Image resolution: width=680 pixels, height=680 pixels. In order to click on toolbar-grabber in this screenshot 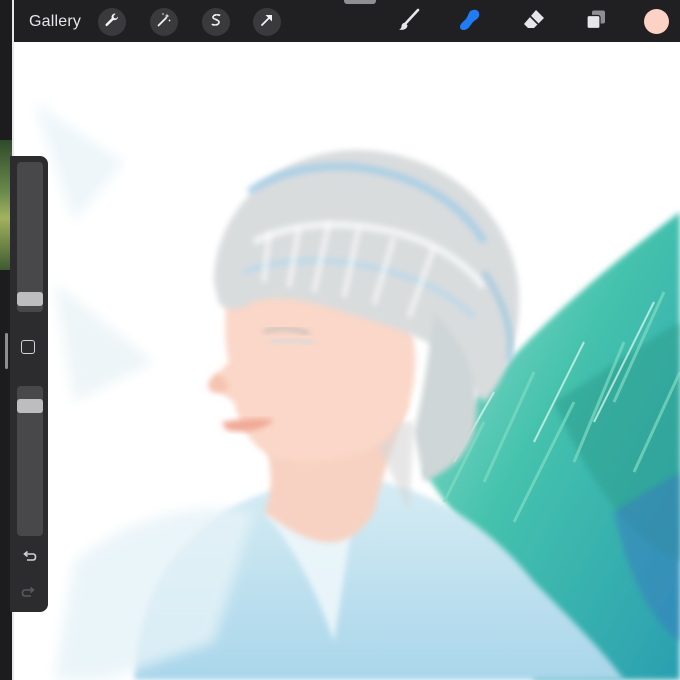, I will do `click(360, 2)`.